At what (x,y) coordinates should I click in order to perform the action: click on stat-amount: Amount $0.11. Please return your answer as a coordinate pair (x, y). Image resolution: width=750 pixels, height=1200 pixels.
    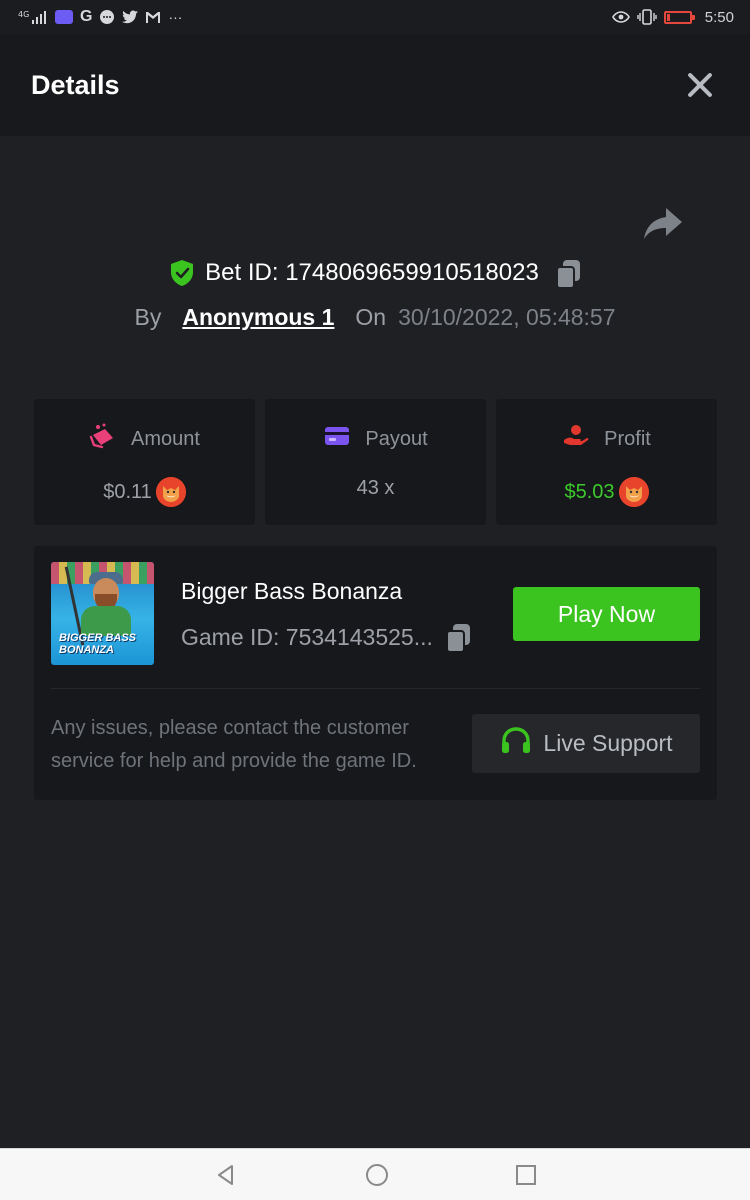
    Looking at the image, I should click on (144, 462).